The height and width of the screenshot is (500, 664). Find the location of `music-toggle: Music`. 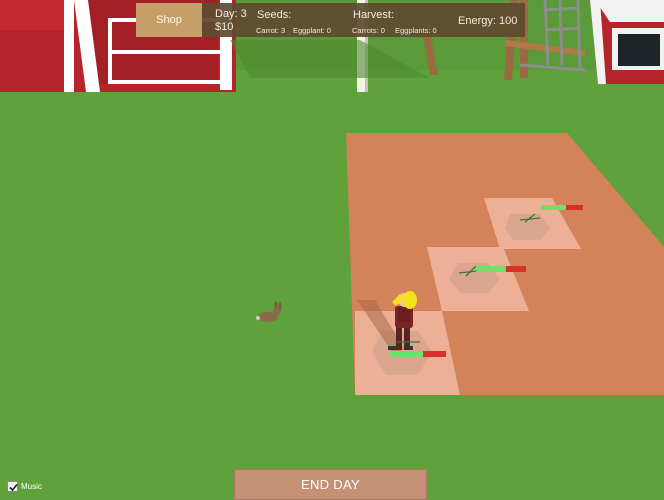

music-toggle: Music is located at coordinates (24, 486).